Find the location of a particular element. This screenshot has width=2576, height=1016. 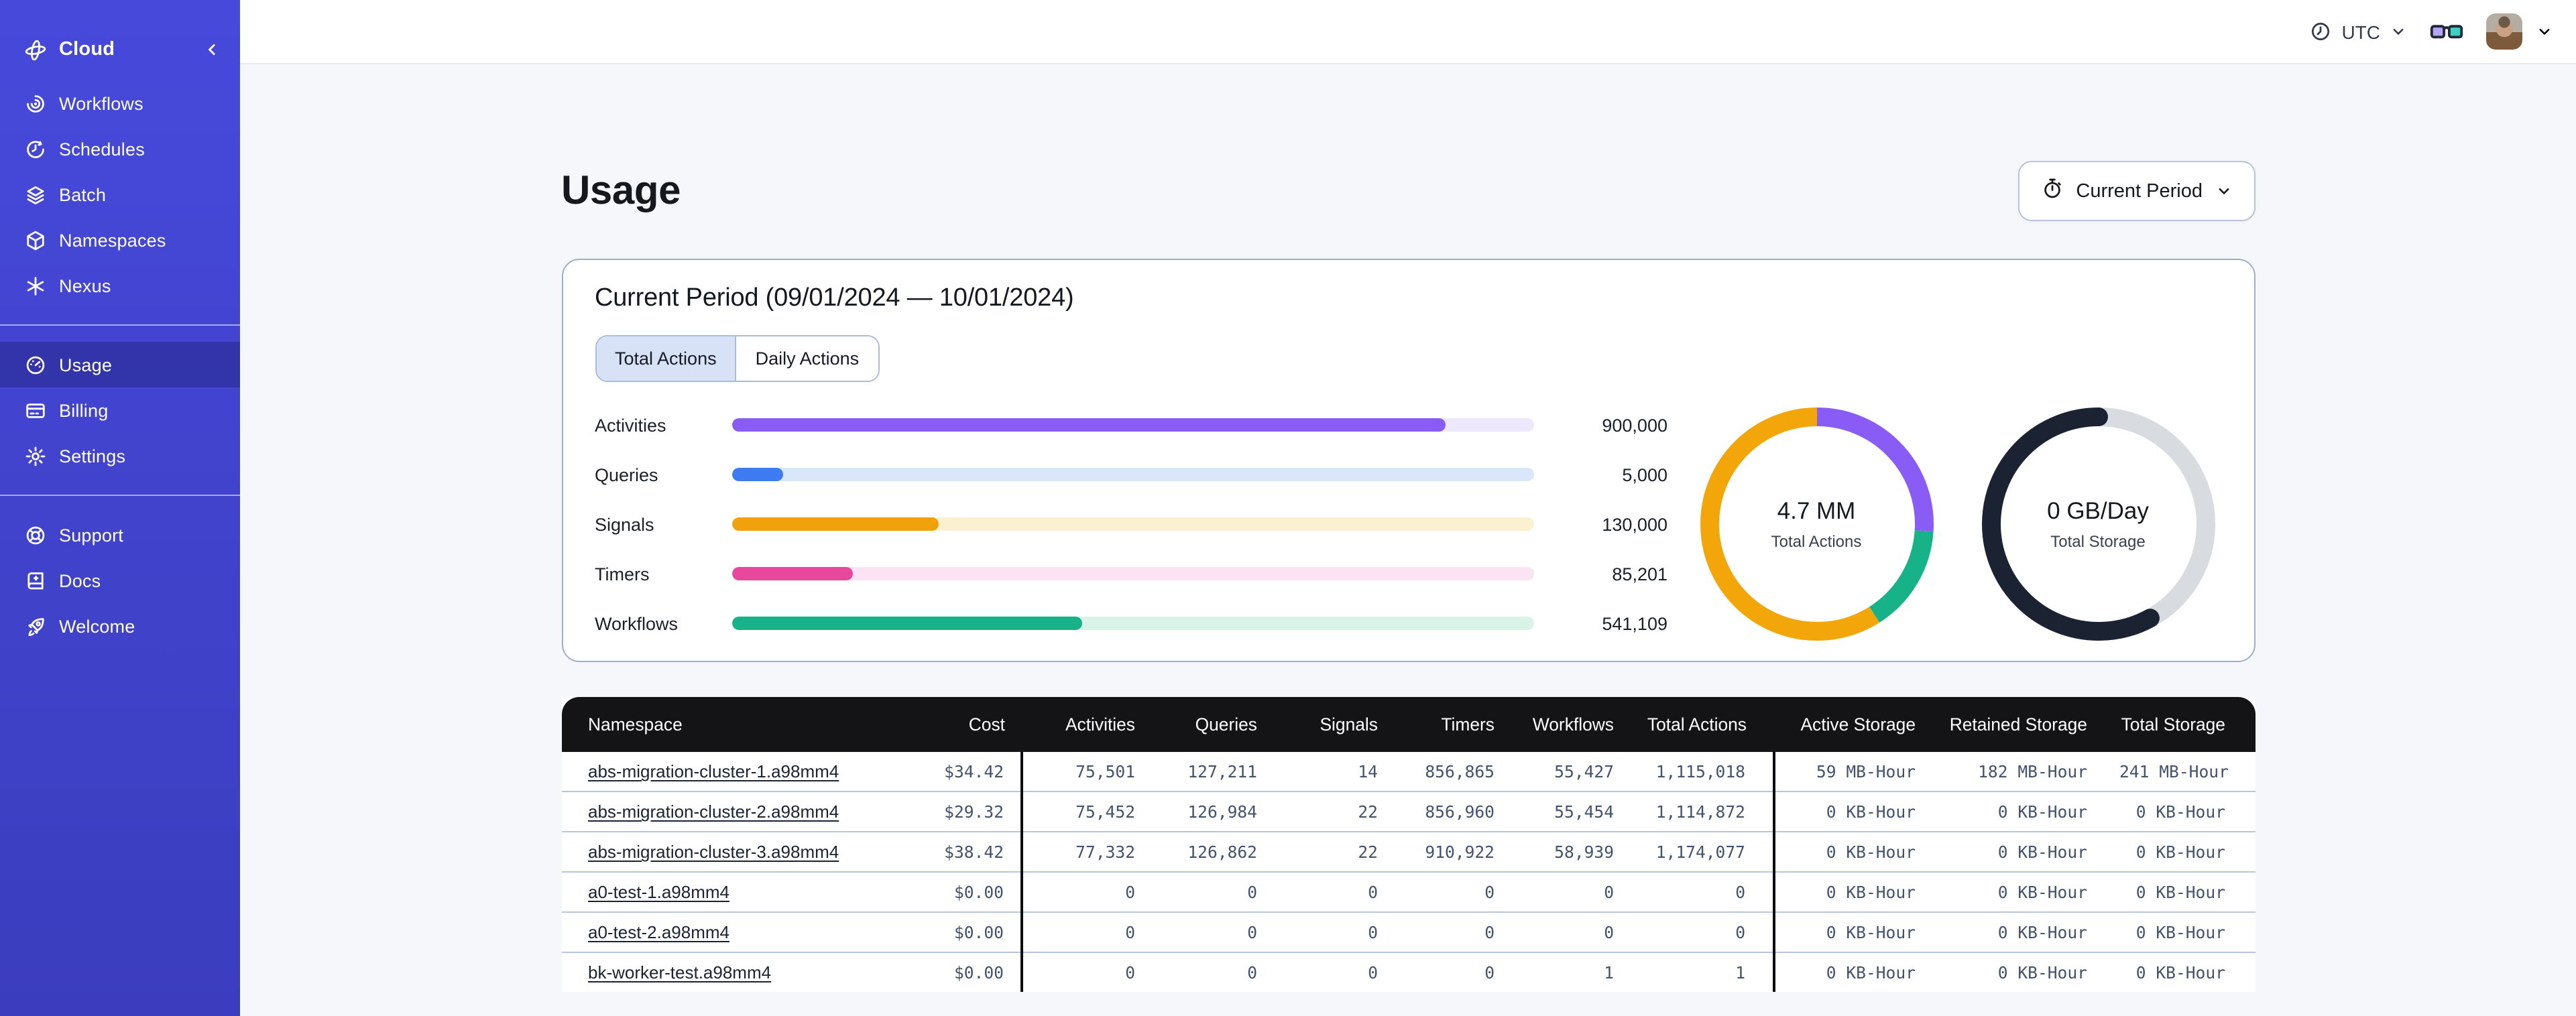

sidebar-item-settings: Settings is located at coordinates (120, 456).